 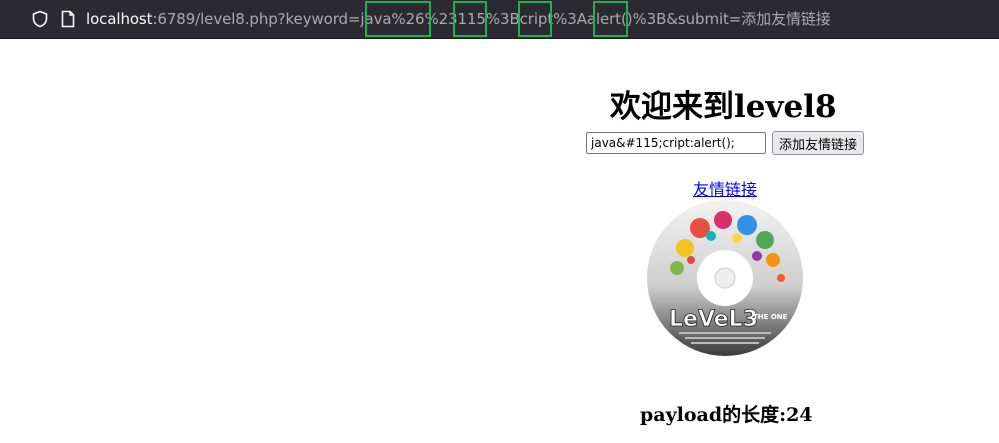 What do you see at coordinates (713, 319) in the screenshot?
I see `disc-logo-text: LeVeL3` at bounding box center [713, 319].